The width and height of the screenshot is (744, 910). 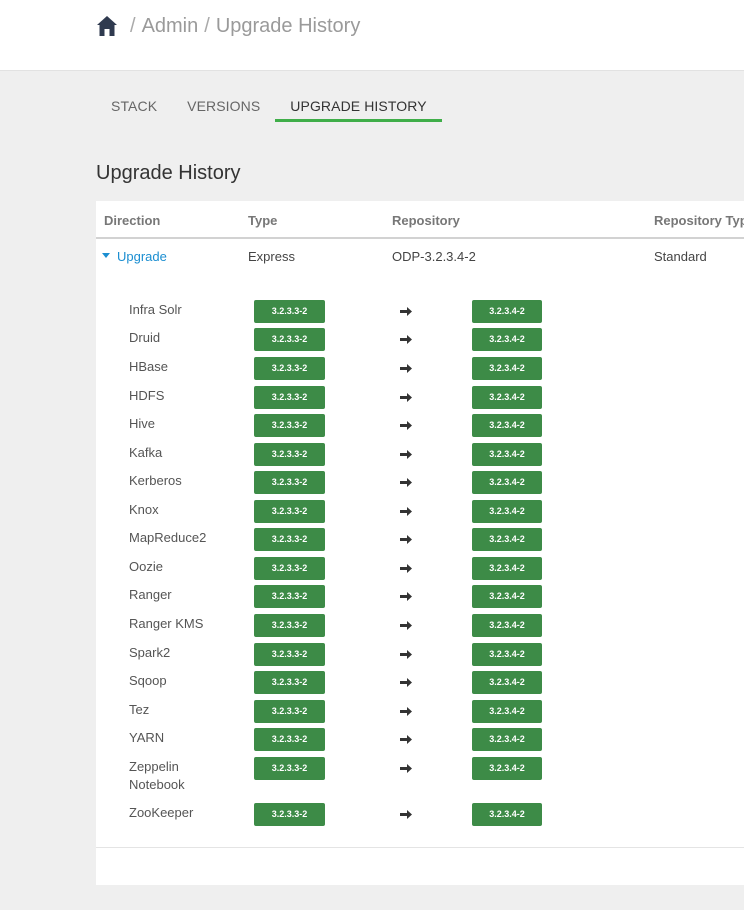 What do you see at coordinates (420, 655) in the screenshot?
I see `list-item: Spark2 3.2.3.3-2 3.2.3.4-2` at bounding box center [420, 655].